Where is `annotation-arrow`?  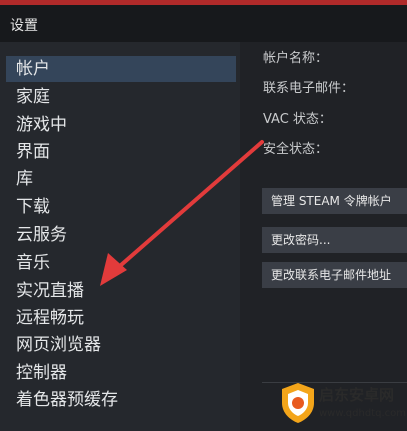
annotation-arrow is located at coordinates (182, 213).